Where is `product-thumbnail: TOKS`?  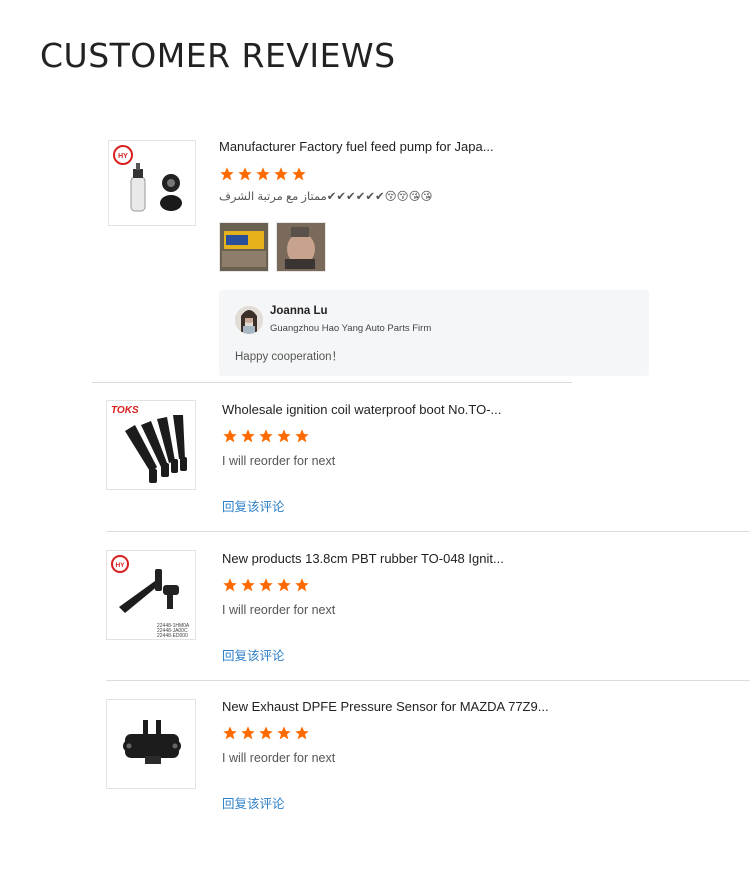
product-thumbnail: TOKS is located at coordinates (151, 445).